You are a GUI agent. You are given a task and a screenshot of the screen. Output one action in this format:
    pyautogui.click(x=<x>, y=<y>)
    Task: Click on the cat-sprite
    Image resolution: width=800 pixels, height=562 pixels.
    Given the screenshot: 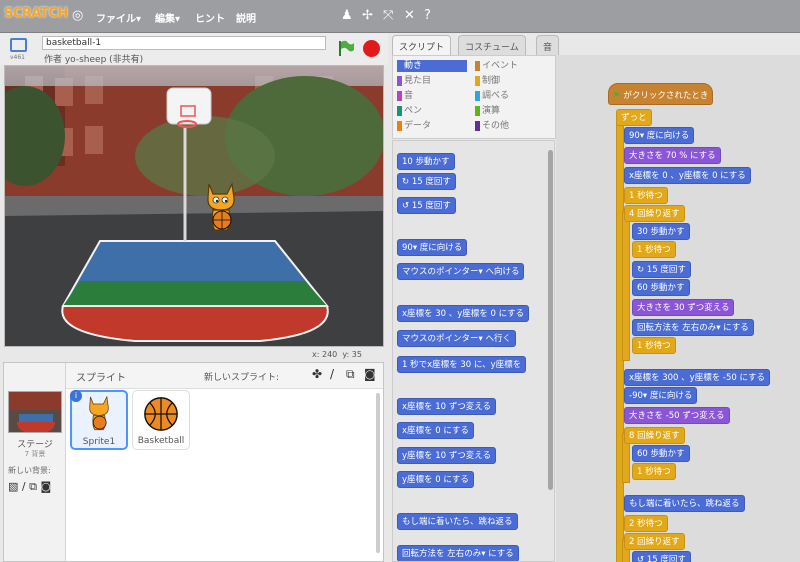 What is the action you would take?
    pyautogui.click(x=221, y=208)
    